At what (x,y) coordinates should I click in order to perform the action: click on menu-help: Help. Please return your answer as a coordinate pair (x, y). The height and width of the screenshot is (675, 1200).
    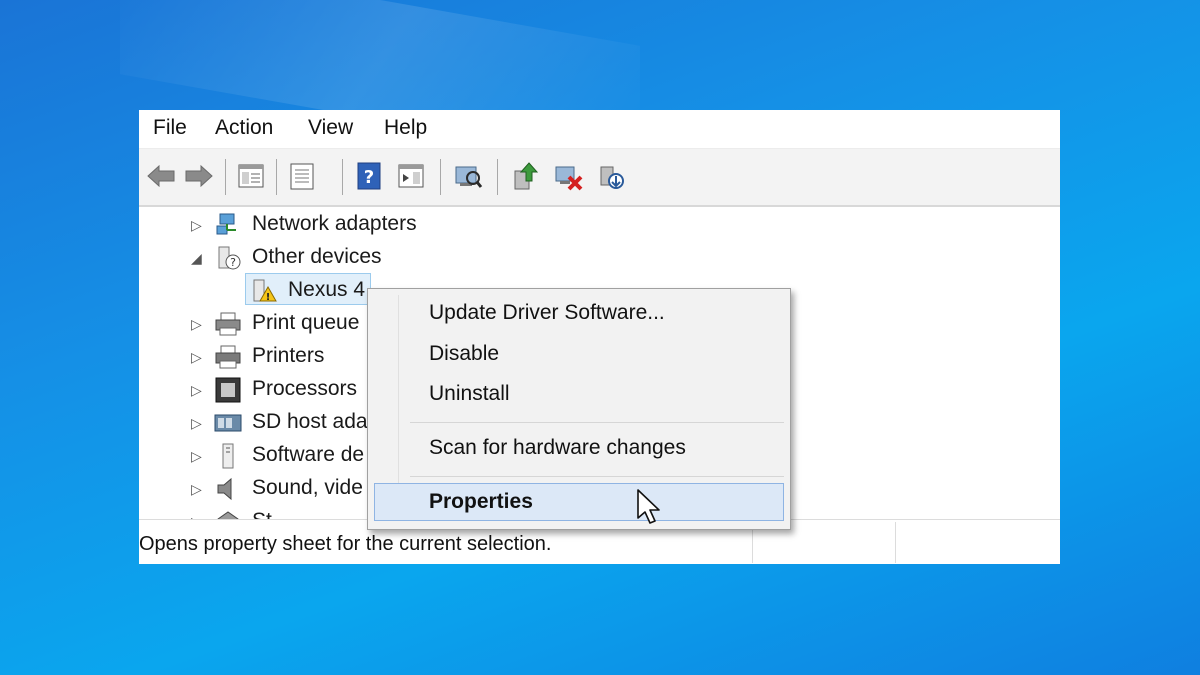
    Looking at the image, I should click on (405, 128).